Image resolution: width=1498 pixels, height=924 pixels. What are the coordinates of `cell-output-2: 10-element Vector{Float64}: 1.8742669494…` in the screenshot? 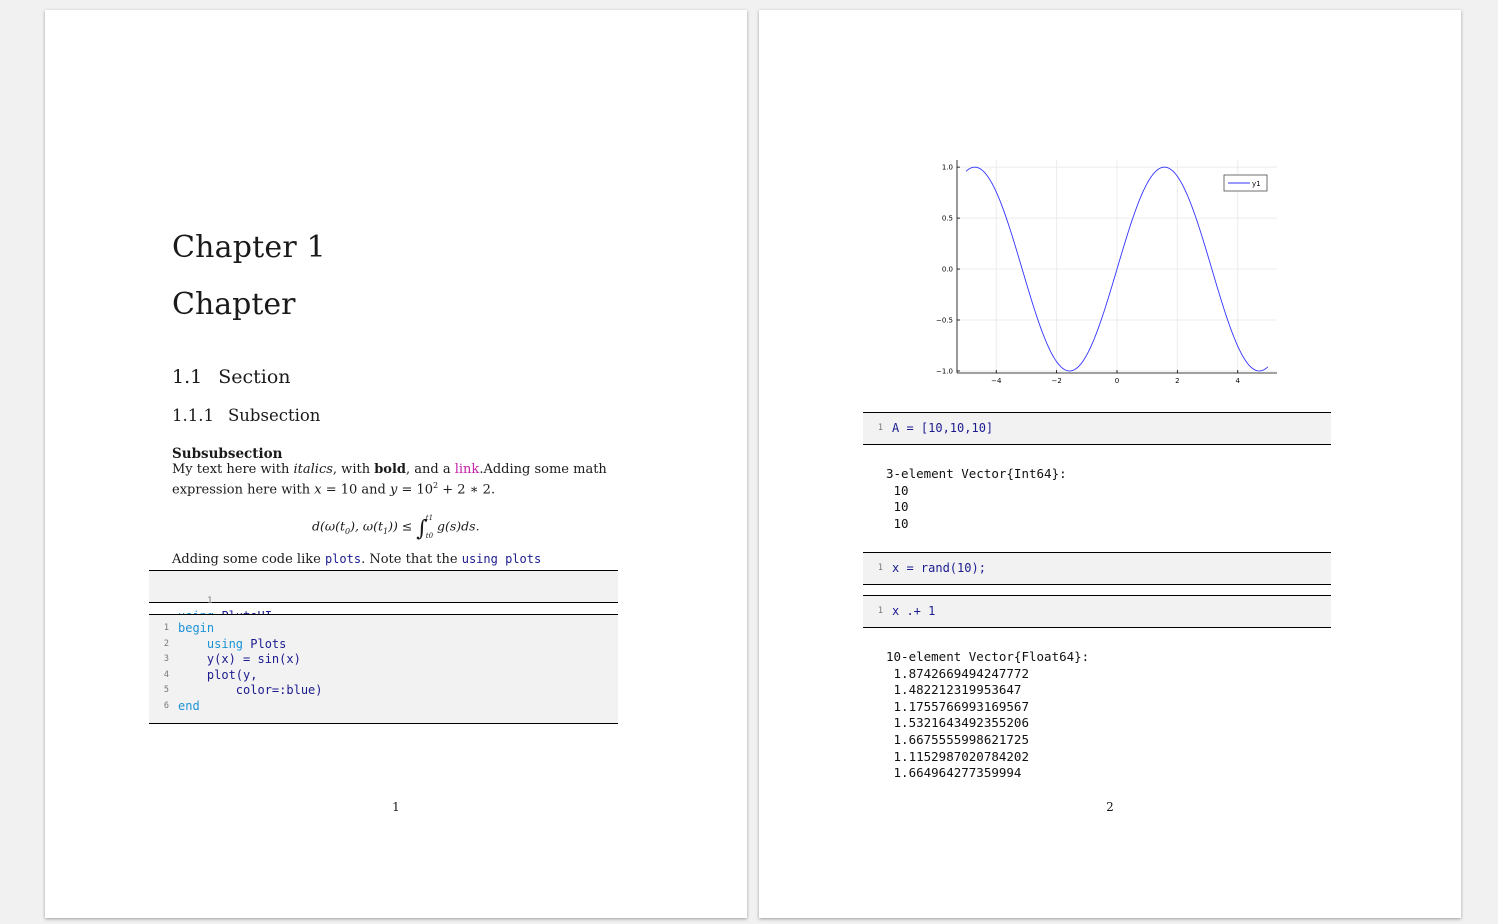 It's located at (987, 715).